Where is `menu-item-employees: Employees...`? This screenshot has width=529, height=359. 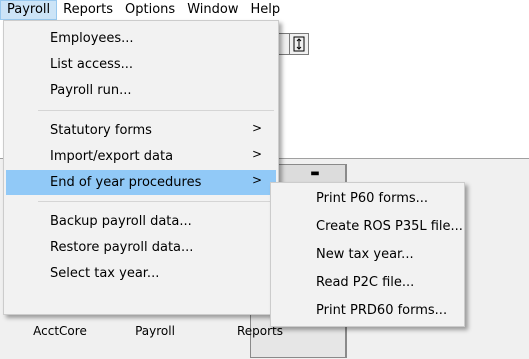
menu-item-employees: Employees... is located at coordinates (141, 38).